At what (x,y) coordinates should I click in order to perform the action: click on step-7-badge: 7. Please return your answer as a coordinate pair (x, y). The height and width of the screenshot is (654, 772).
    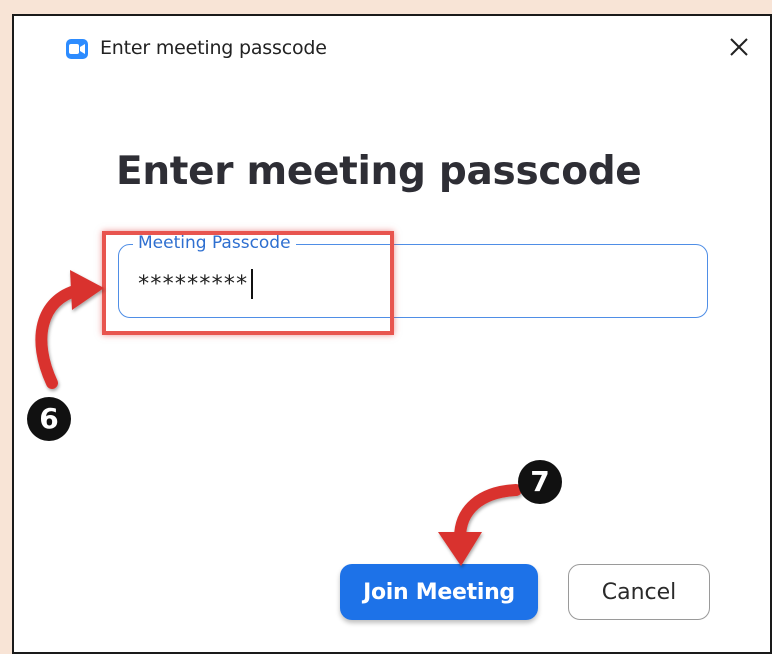
    Looking at the image, I should click on (540, 482).